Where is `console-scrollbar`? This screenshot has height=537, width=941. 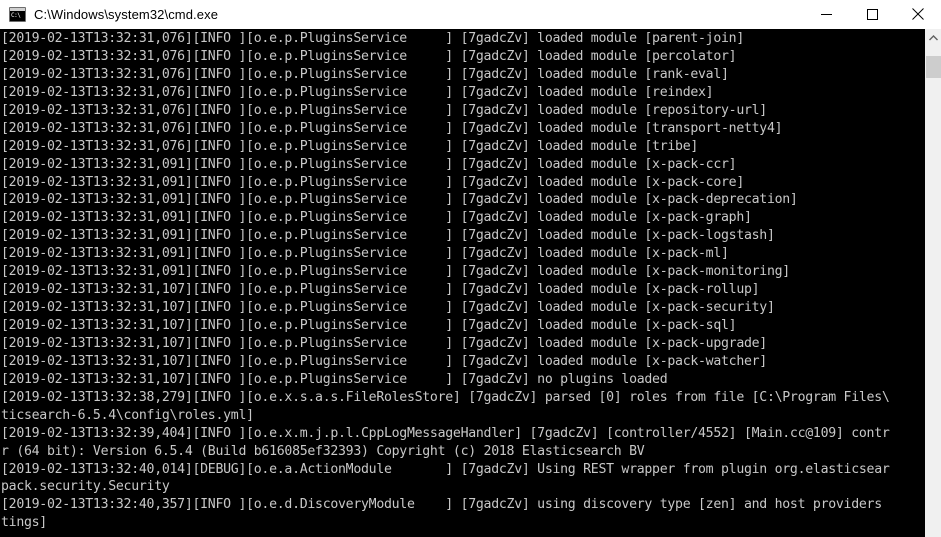 console-scrollbar is located at coordinates (933, 283).